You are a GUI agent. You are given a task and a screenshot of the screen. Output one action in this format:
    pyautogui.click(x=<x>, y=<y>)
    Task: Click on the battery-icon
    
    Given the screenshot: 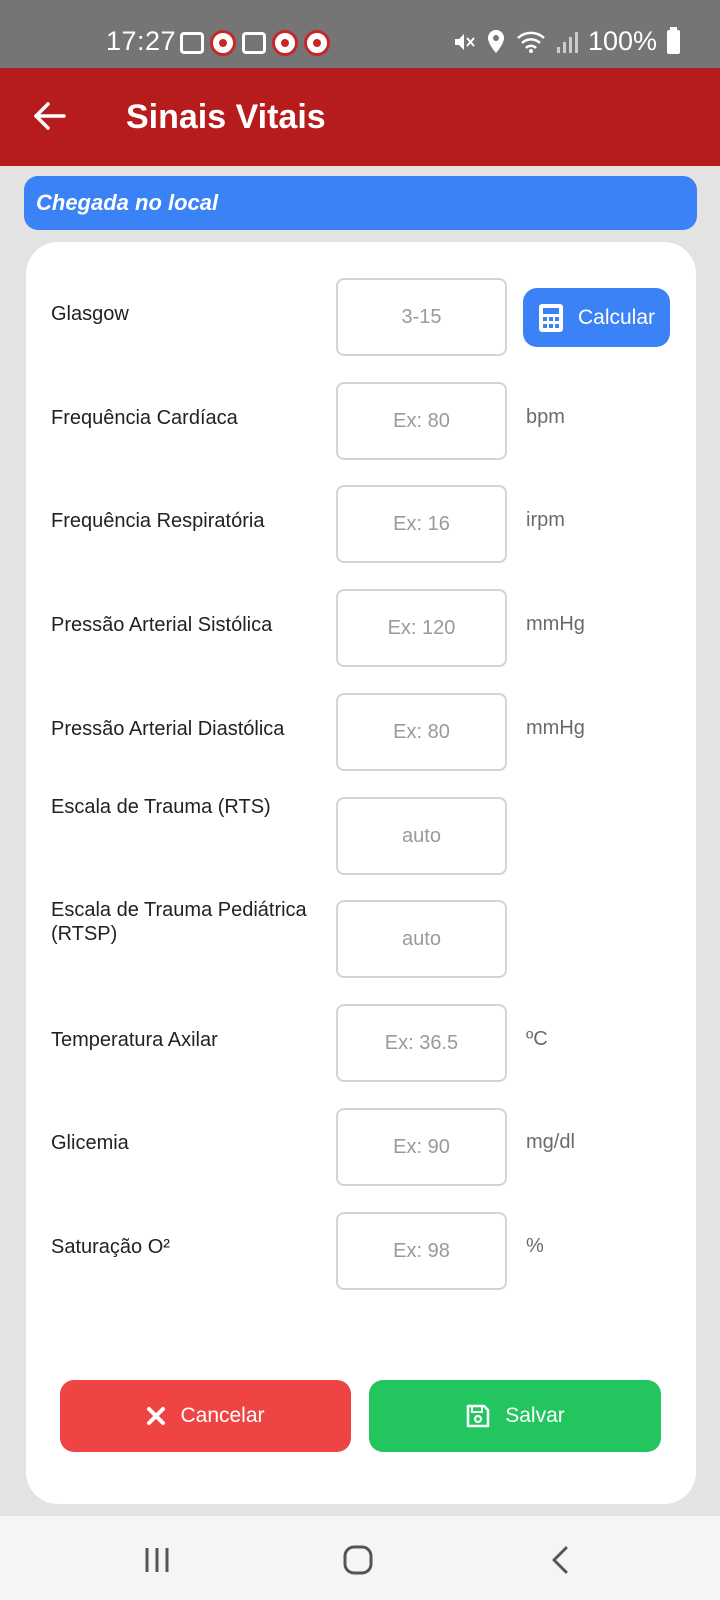 What is the action you would take?
    pyautogui.click(x=673, y=40)
    